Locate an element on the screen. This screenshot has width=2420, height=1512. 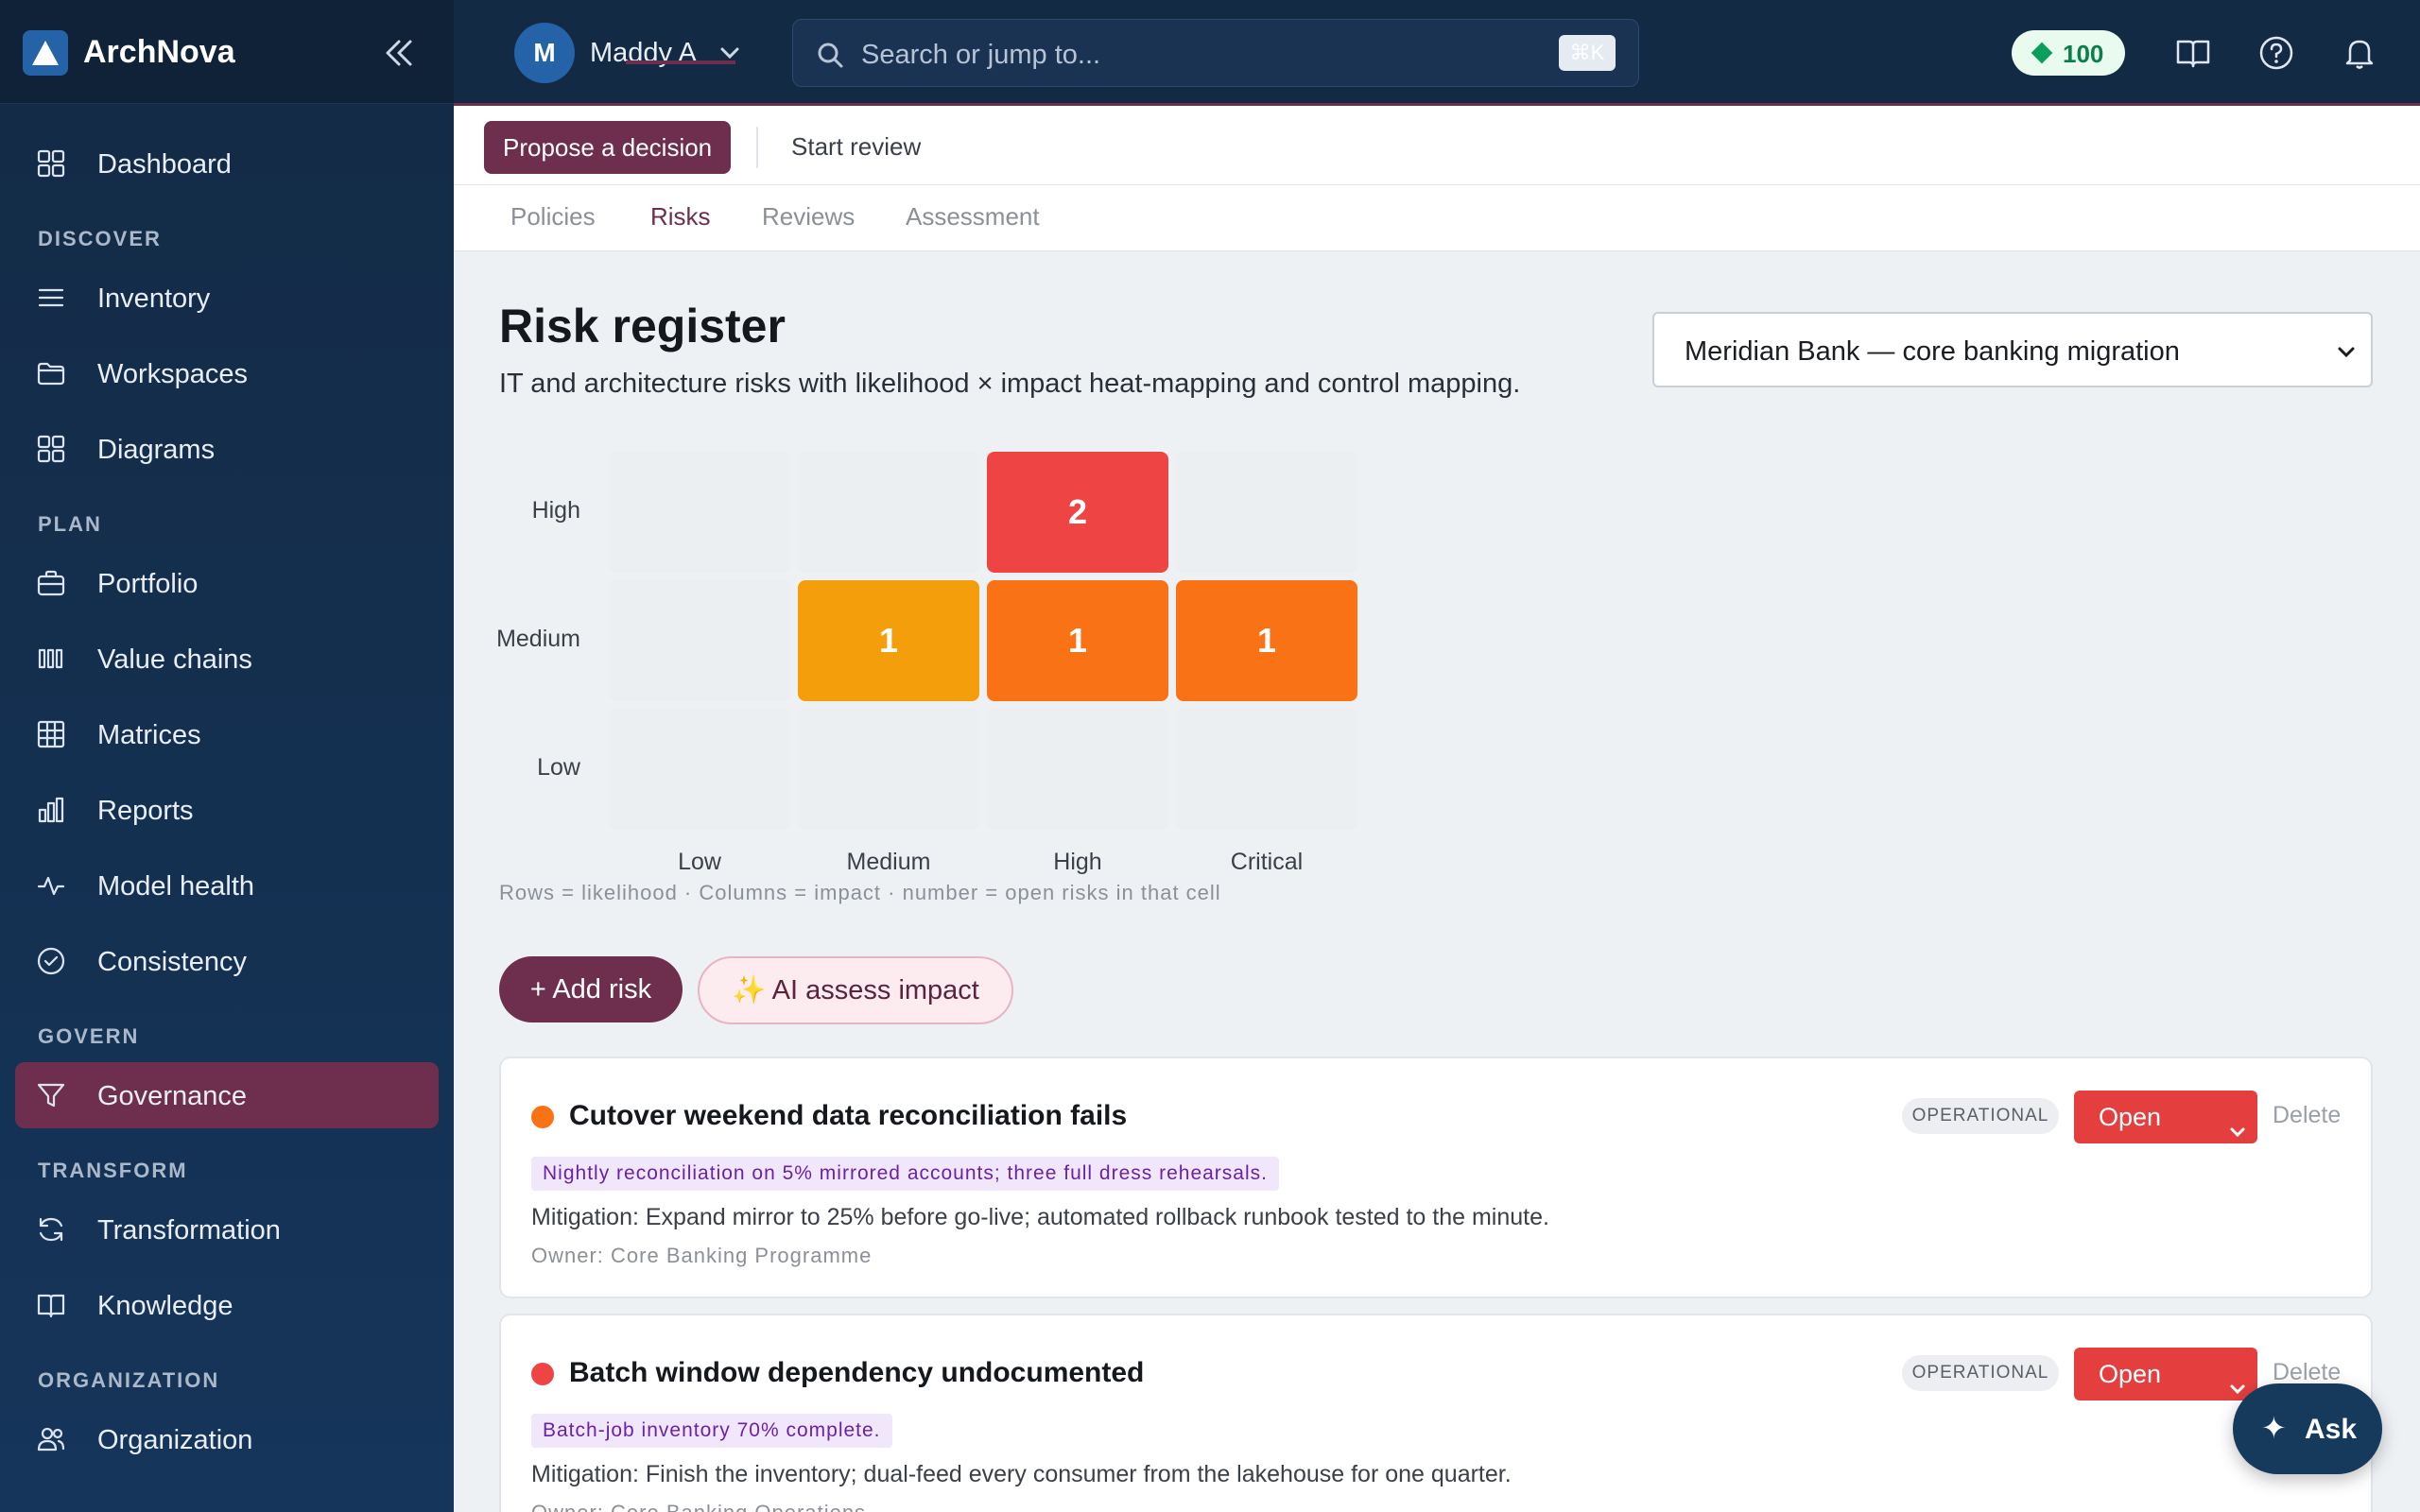
bar-chart-icon is located at coordinates (51, 810).